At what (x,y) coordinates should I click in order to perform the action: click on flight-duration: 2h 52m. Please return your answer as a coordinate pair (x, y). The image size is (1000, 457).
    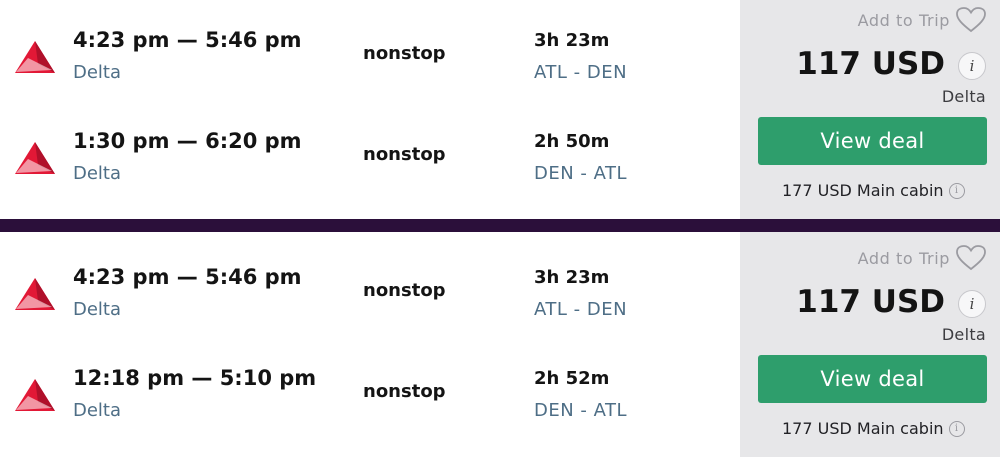
    Looking at the image, I should click on (572, 378).